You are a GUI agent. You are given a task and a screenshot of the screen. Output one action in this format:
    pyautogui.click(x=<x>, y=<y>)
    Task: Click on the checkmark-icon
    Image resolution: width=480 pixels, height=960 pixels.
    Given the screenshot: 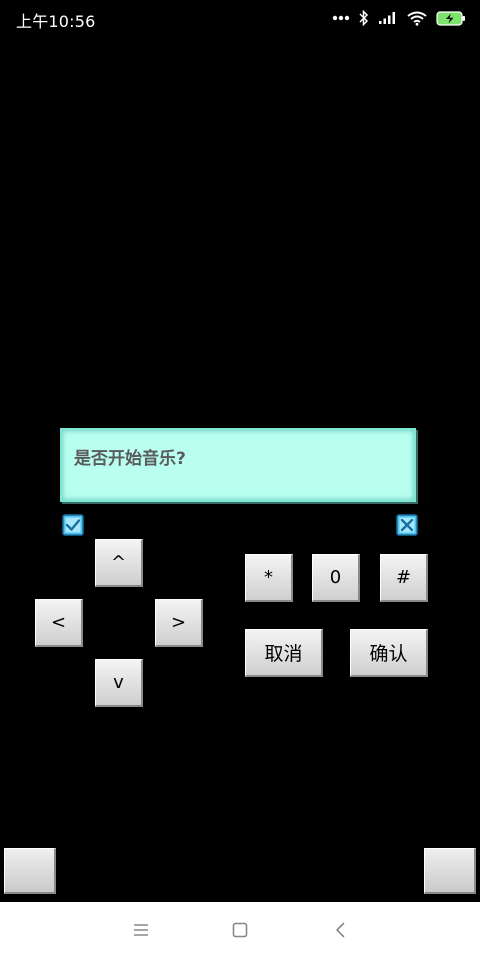 What is the action you would take?
    pyautogui.click(x=73, y=525)
    